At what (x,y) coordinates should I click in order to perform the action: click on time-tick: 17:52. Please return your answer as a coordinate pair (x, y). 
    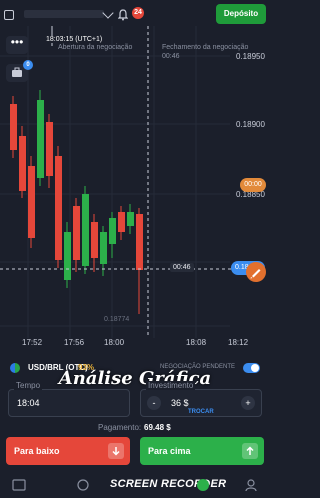
    Looking at the image, I should click on (32, 342).